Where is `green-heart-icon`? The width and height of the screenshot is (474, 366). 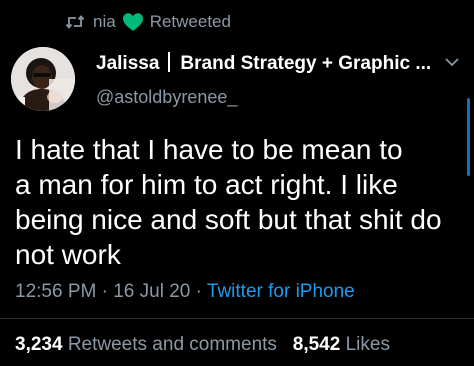
green-heart-icon is located at coordinates (133, 22).